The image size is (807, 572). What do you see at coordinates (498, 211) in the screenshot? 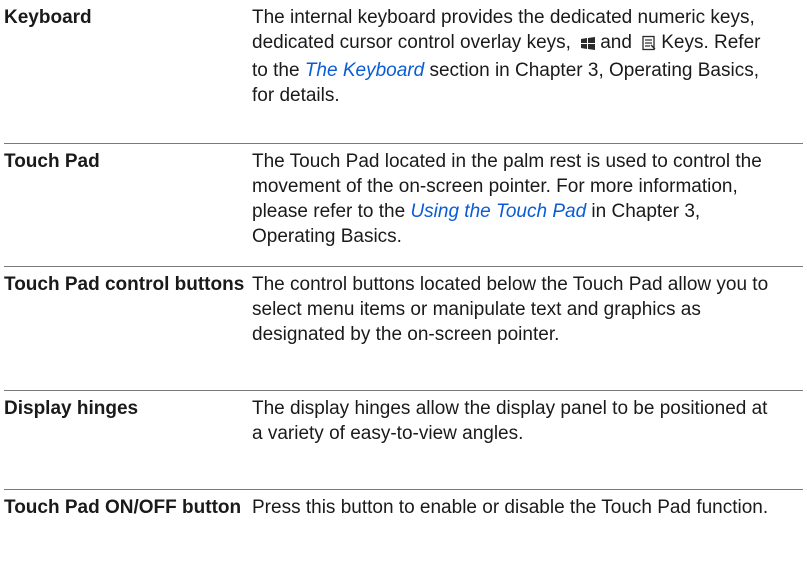
I see `link-using-the-touch-pad: Using the Touch Pad` at bounding box center [498, 211].